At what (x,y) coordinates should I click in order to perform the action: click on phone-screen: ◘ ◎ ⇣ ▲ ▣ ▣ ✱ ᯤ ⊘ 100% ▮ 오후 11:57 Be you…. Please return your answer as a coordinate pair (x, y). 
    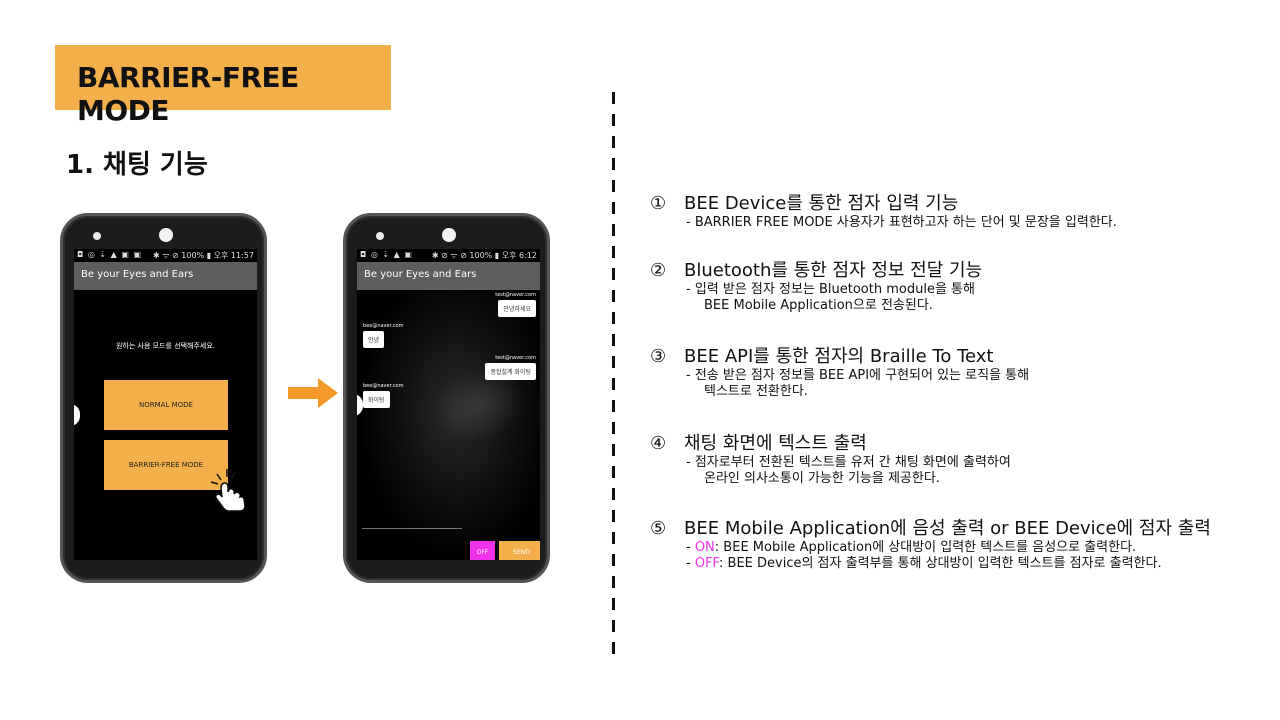
    Looking at the image, I should click on (165, 404).